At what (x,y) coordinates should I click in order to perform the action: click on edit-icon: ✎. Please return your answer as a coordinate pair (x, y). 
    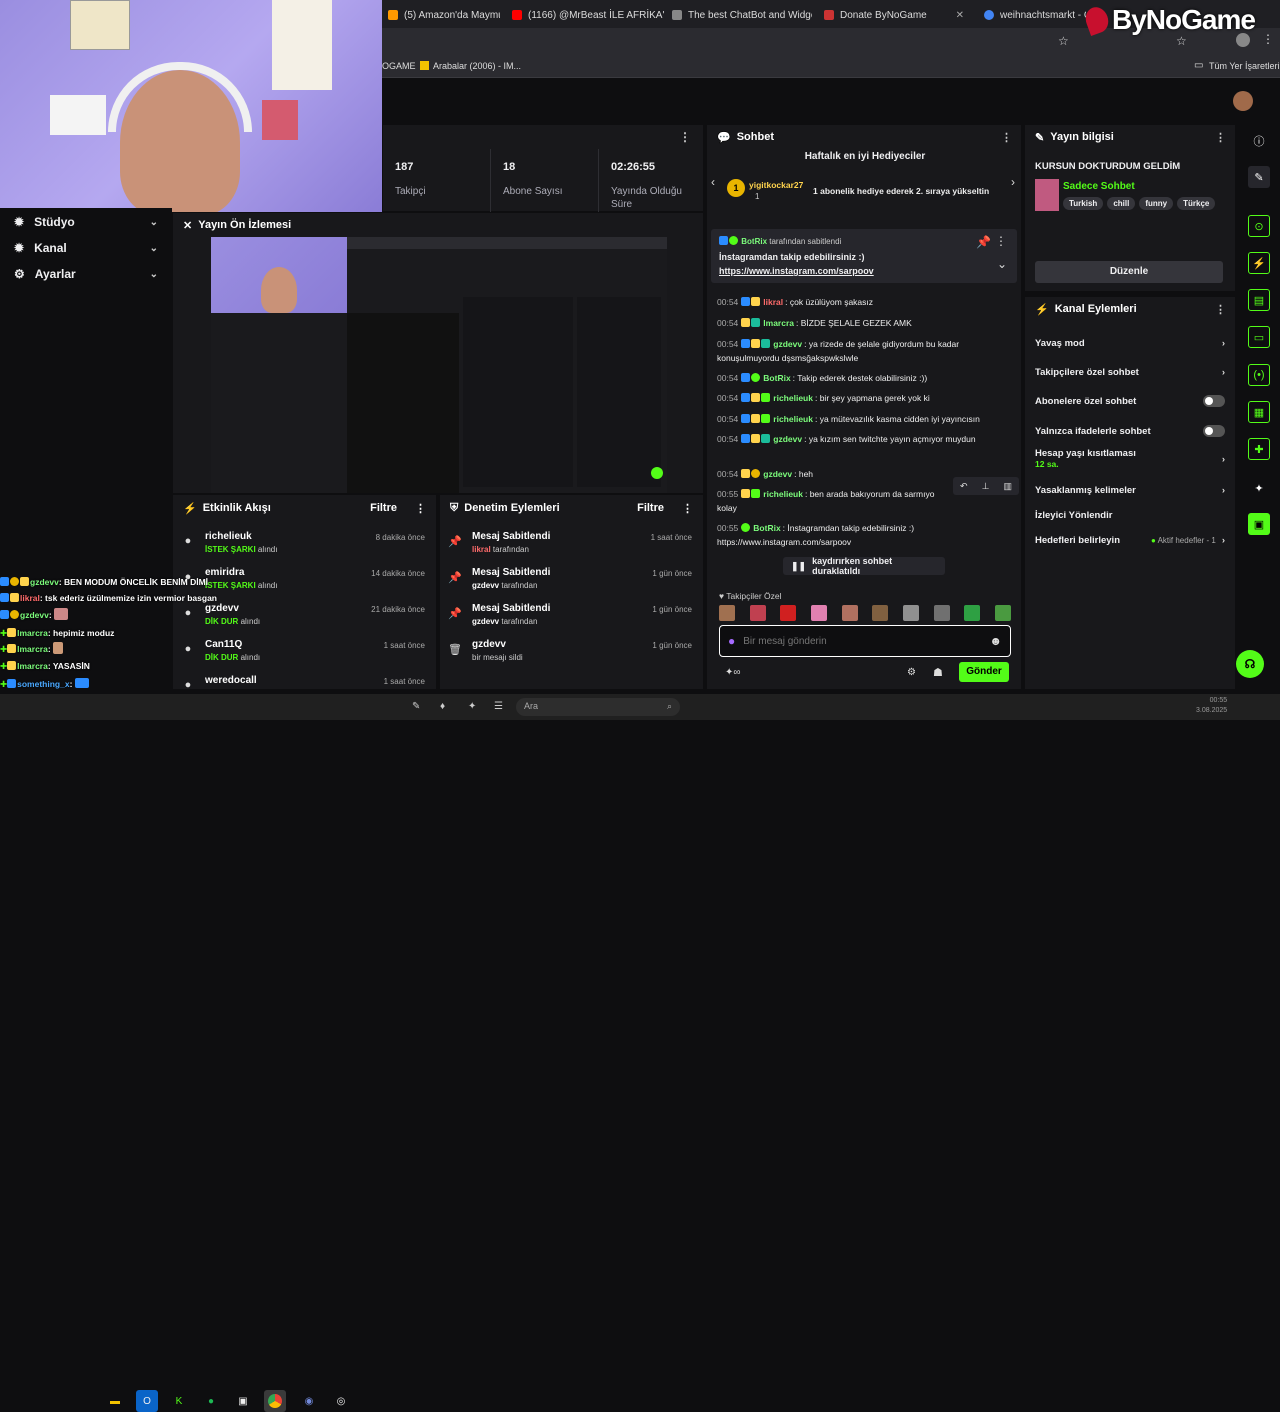
    Looking at the image, I should click on (1259, 177).